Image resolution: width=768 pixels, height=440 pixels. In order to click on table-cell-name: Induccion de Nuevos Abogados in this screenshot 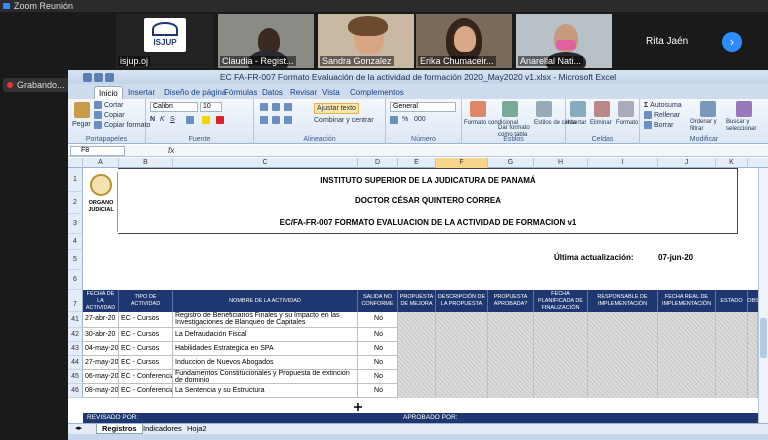, I will do `click(265, 363)`.